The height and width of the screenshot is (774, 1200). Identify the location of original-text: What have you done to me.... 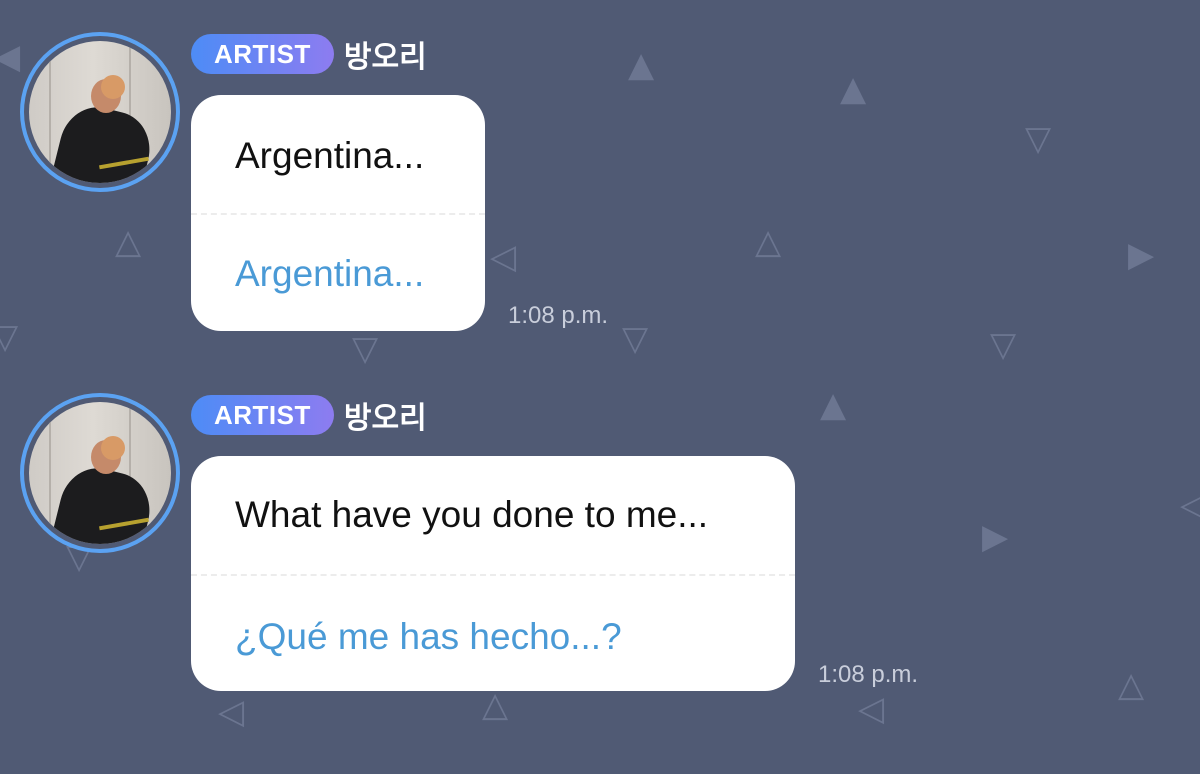
(472, 514).